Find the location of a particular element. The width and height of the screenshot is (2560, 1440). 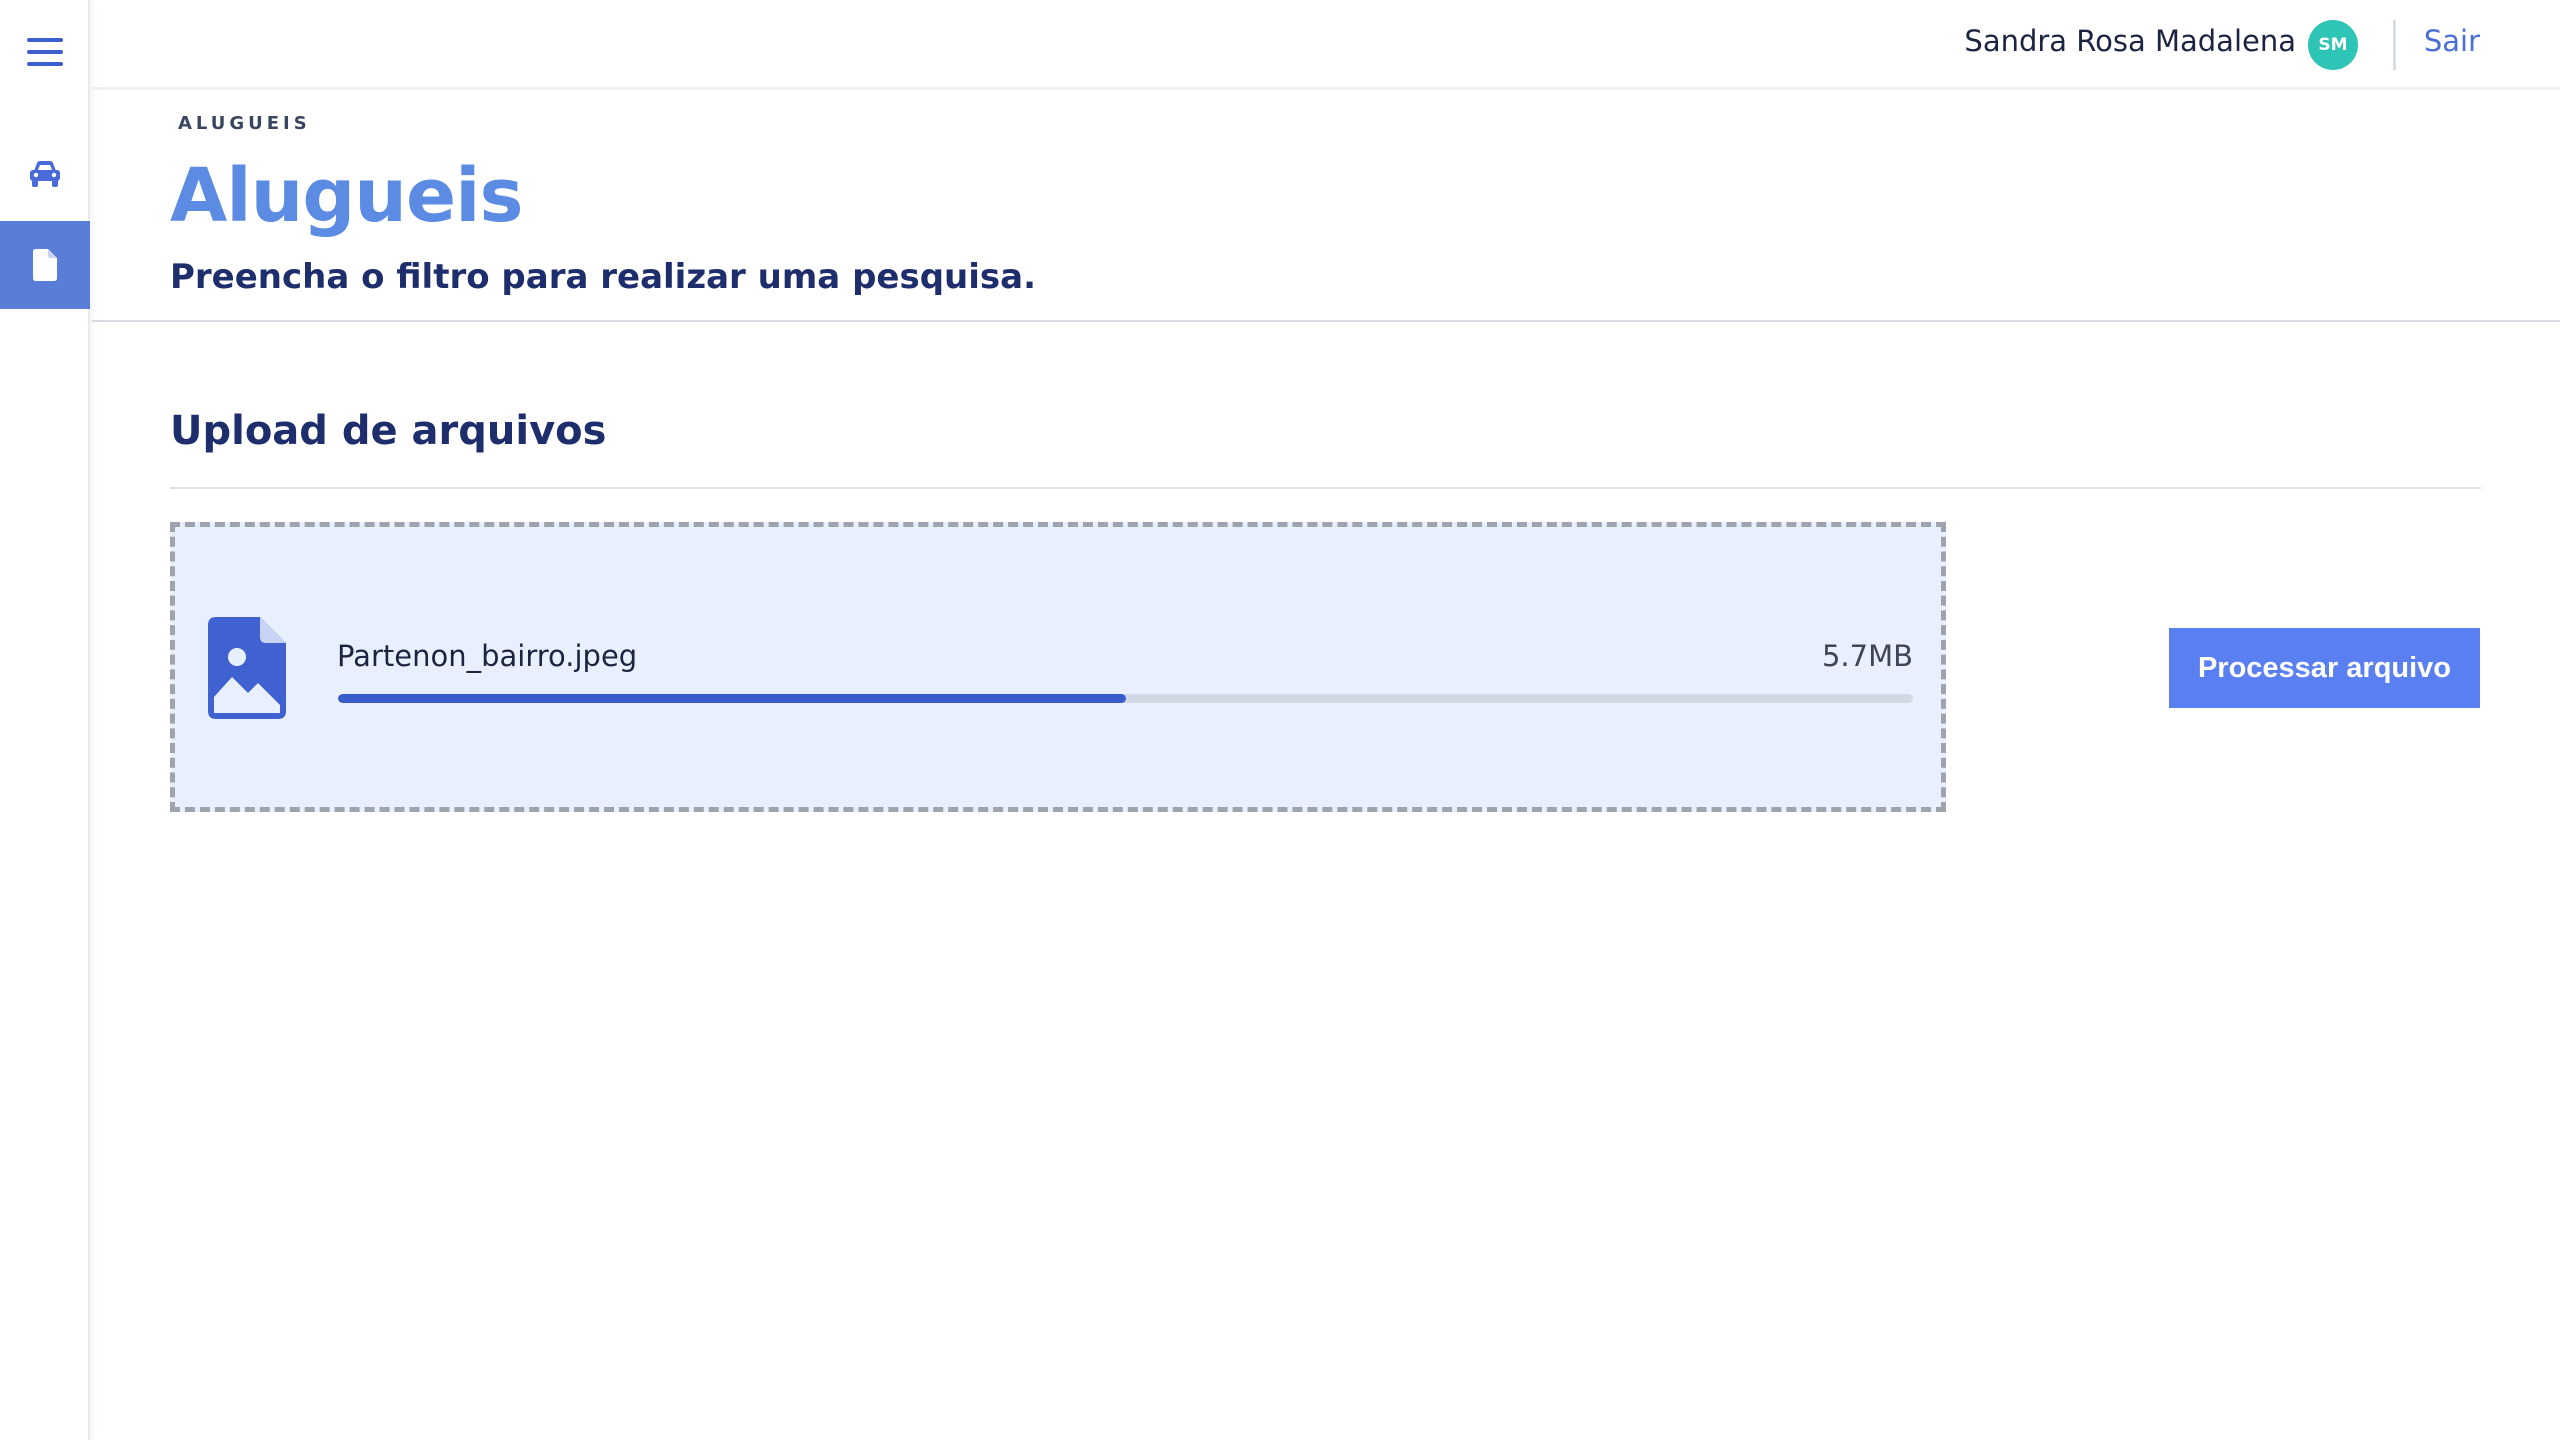

page-title: Alugueis is located at coordinates (347, 196).